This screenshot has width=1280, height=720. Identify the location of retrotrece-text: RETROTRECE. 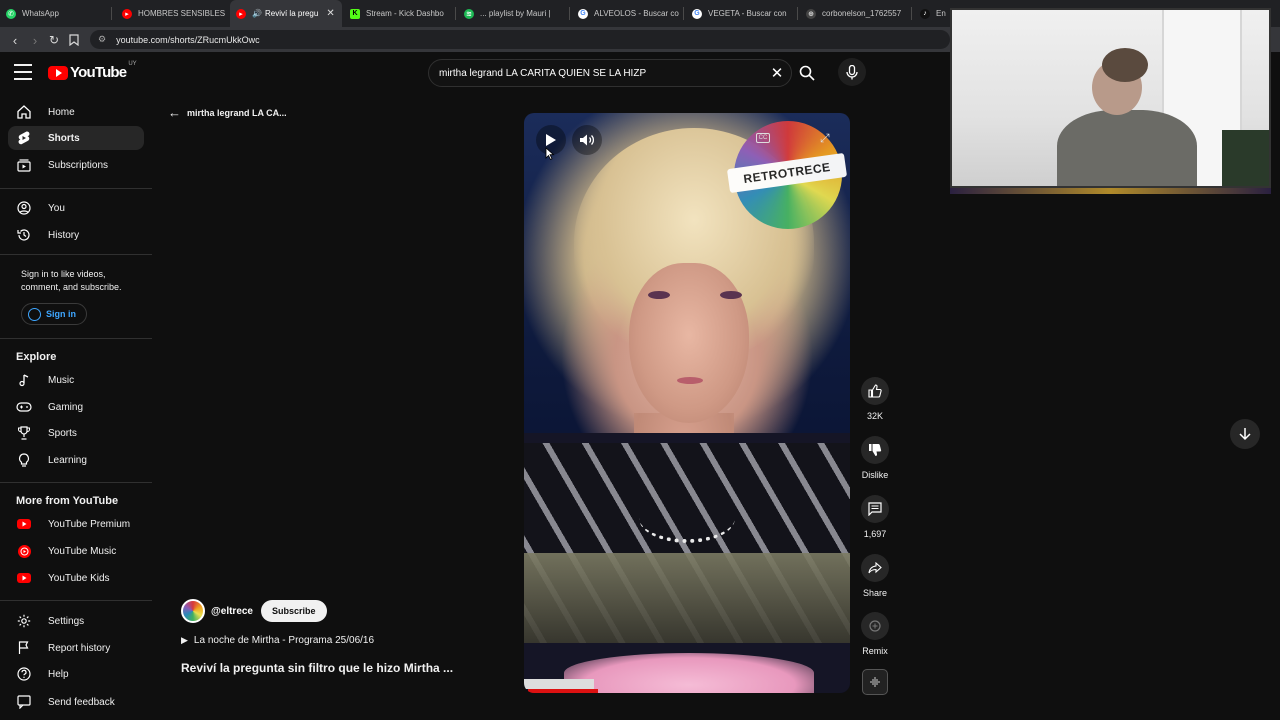
(787, 173).